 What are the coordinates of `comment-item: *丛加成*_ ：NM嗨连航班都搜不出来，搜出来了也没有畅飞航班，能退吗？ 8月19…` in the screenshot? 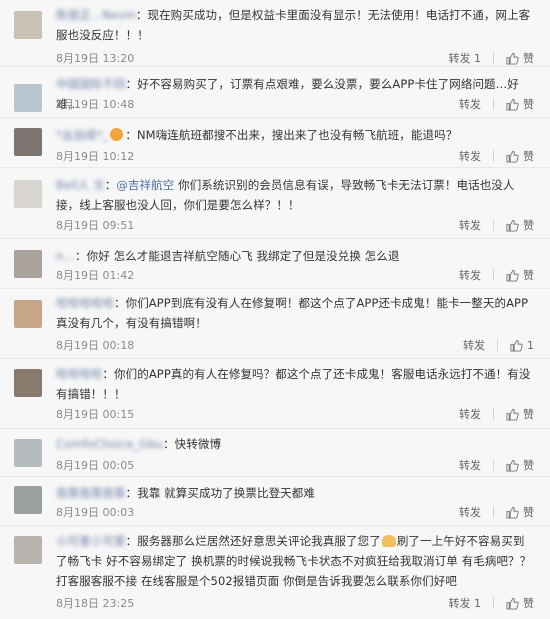 It's located at (275, 143).